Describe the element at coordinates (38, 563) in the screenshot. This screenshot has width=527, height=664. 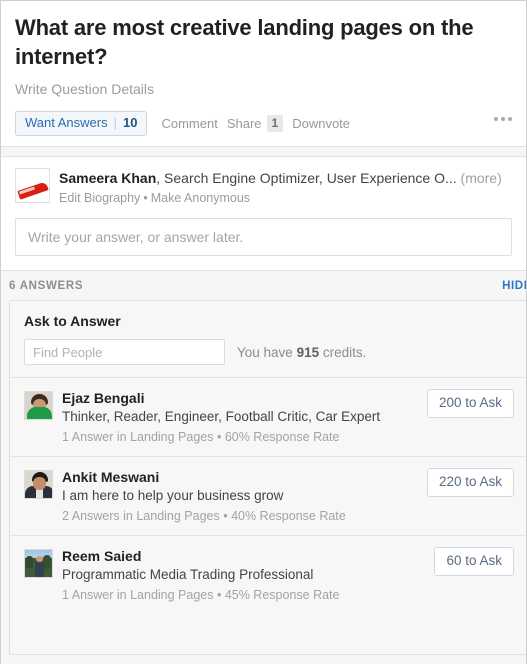
I see `avatar-reem-saied-icon` at that location.